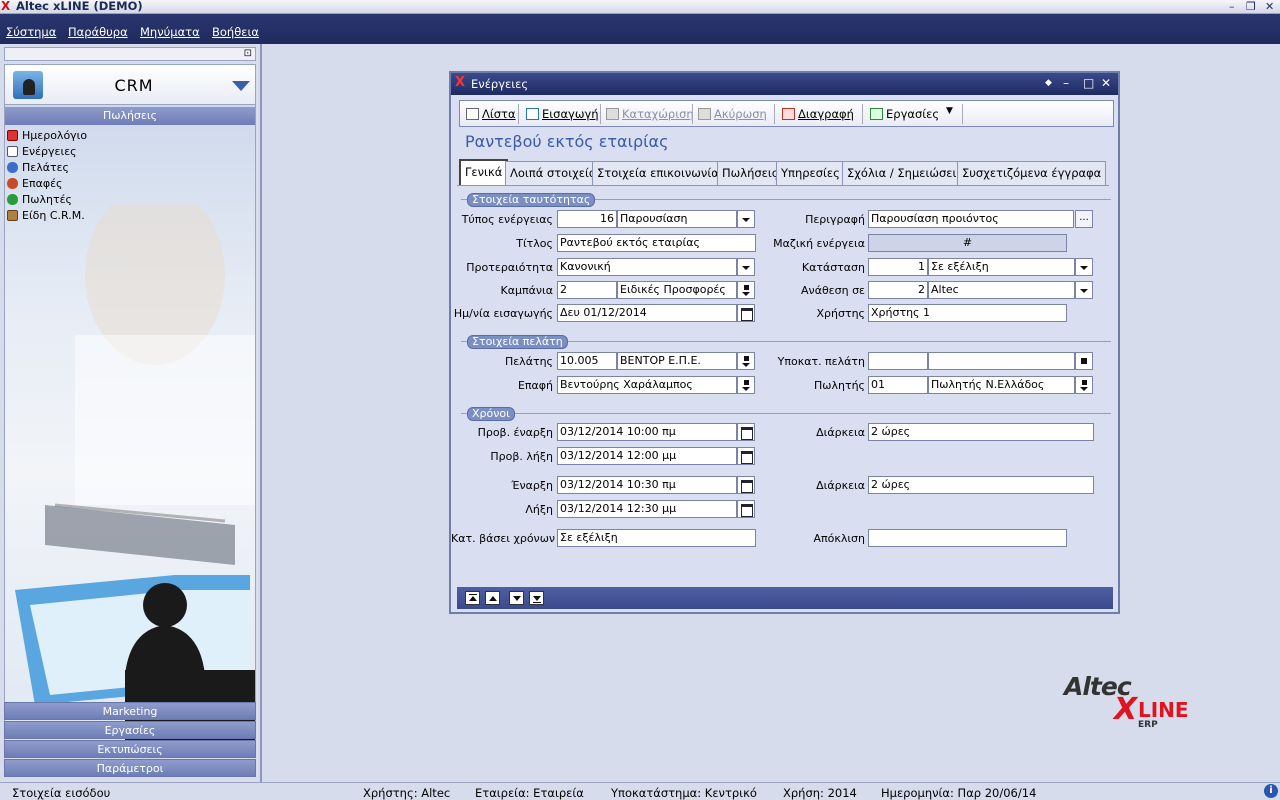 The height and width of the screenshot is (800, 1280). What do you see at coordinates (1066, 83) in the screenshot?
I see `window-minimize-icon: –` at bounding box center [1066, 83].